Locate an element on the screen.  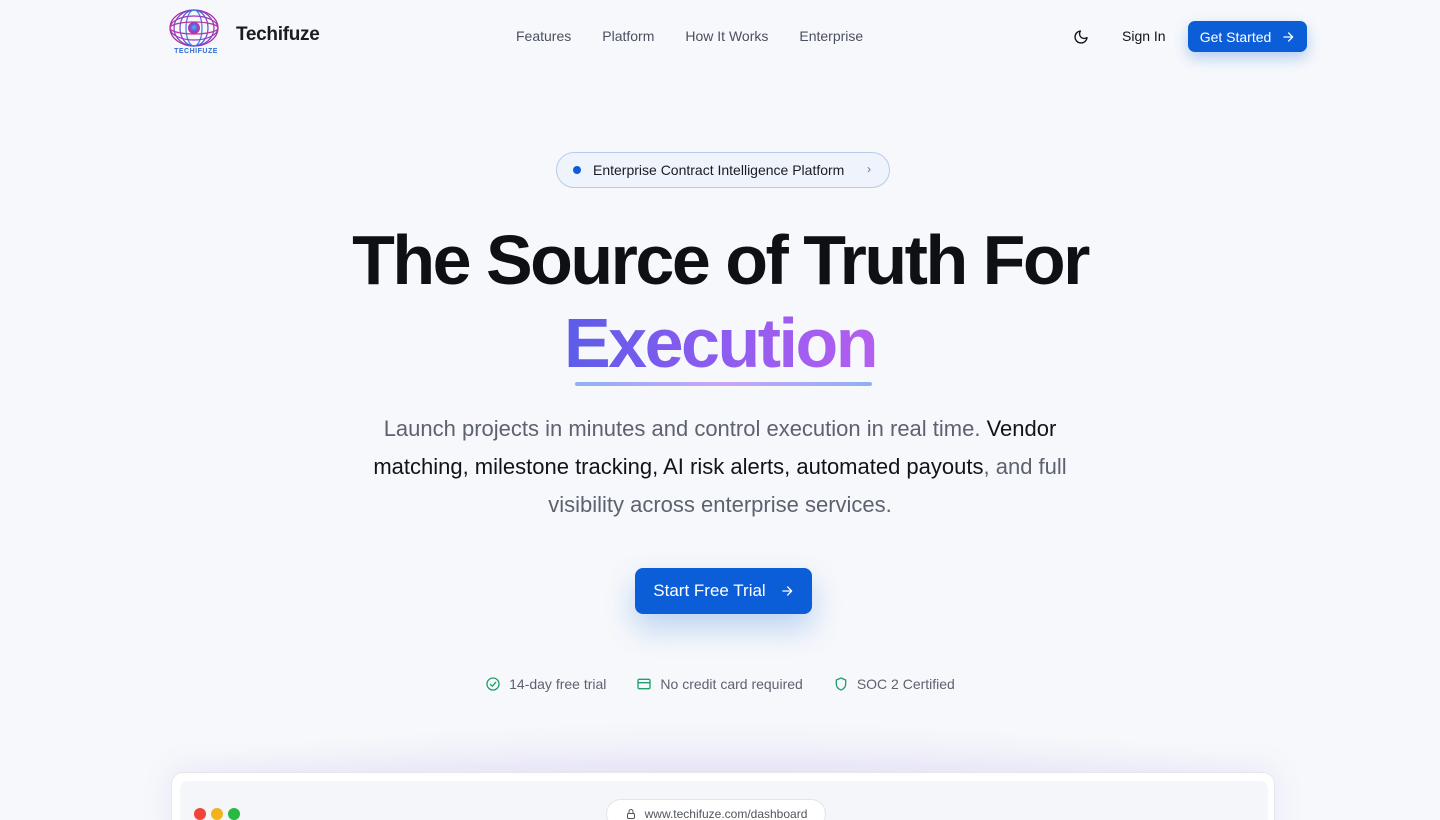
badge-label: No credit card required is located at coordinates (731, 684).